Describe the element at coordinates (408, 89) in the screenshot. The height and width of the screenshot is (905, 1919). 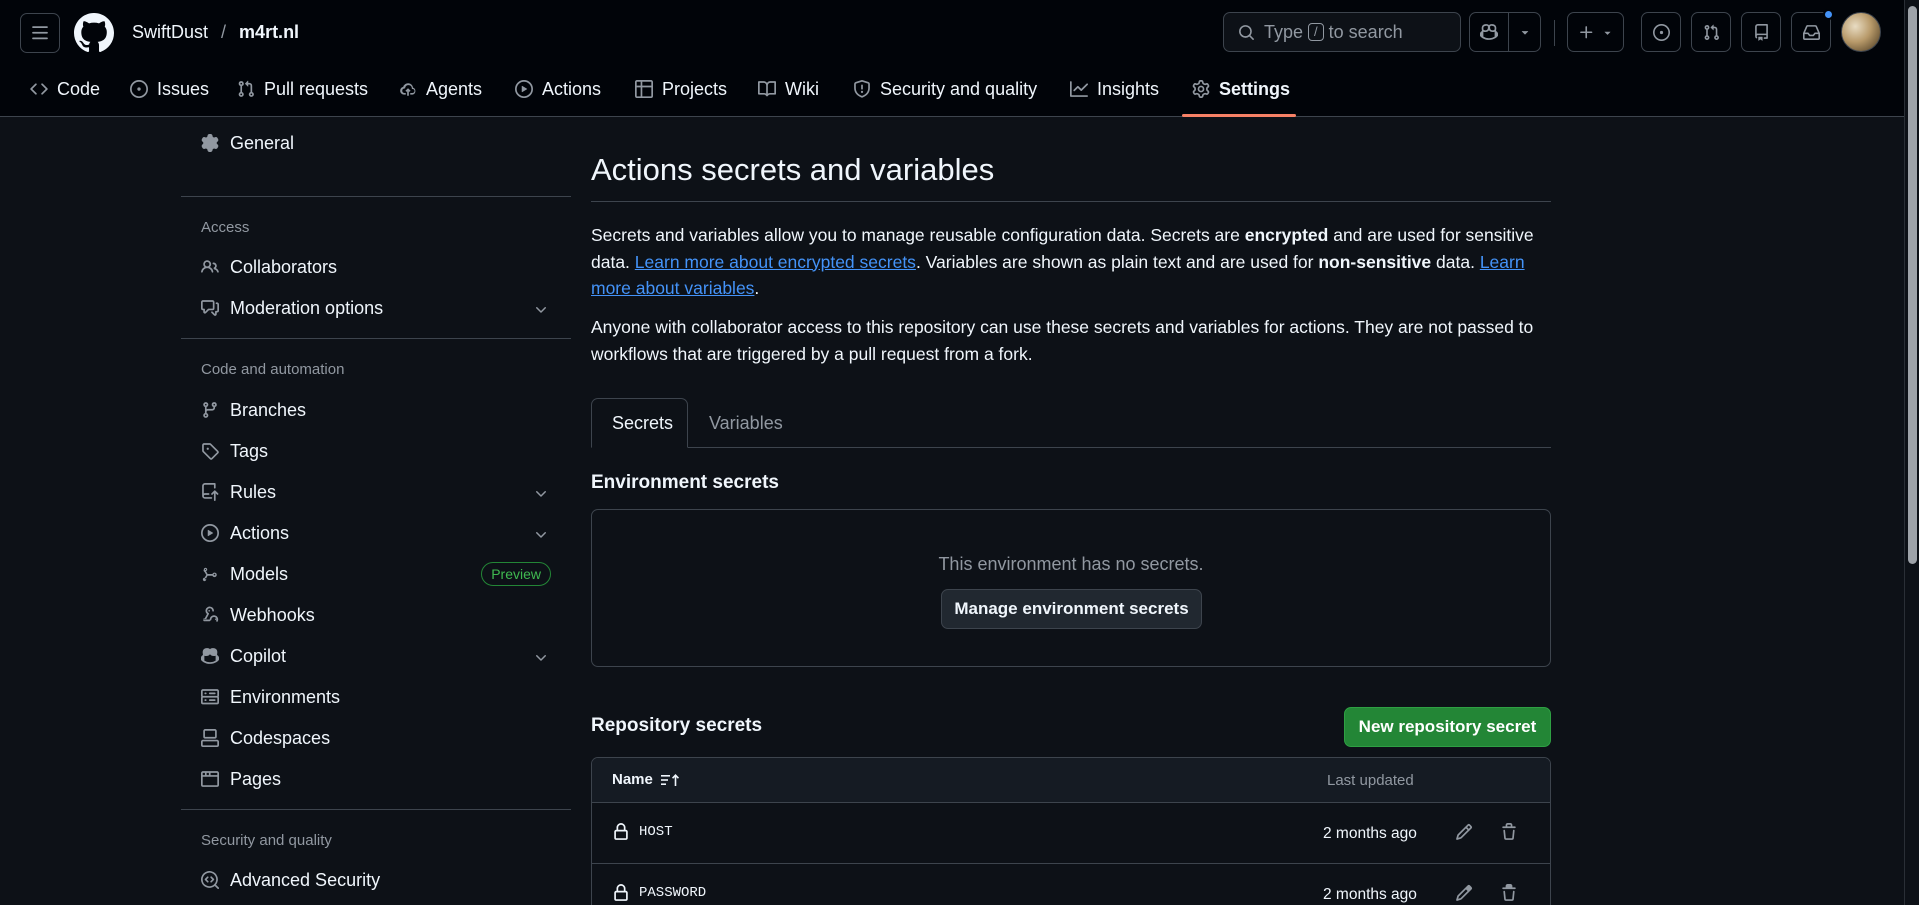
I see `agent-icon` at that location.